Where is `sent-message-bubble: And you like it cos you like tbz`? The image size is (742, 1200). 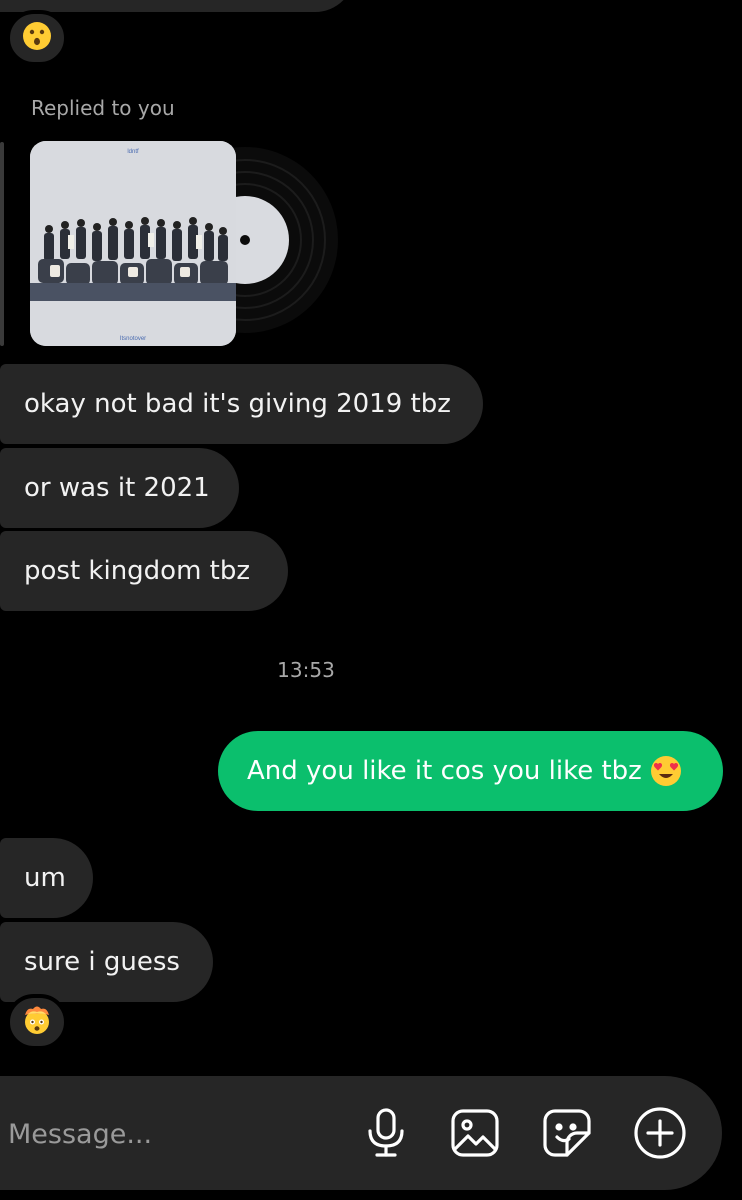
sent-message-bubble: And you like it cos you like tbz is located at coordinates (470, 771).